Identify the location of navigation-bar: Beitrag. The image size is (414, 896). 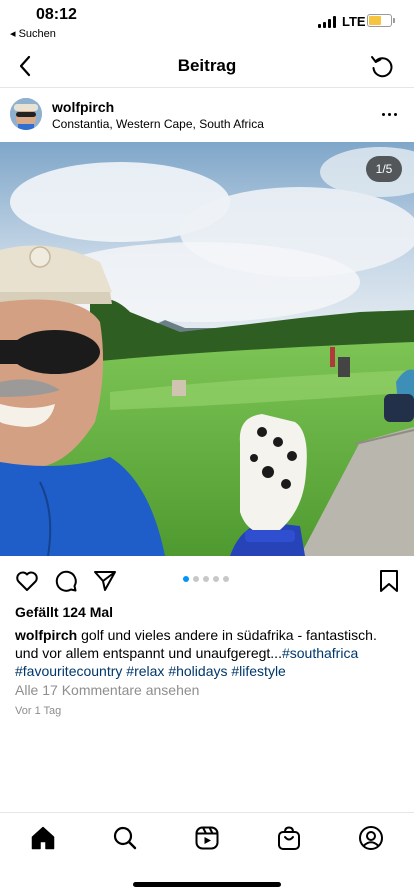
(207, 66).